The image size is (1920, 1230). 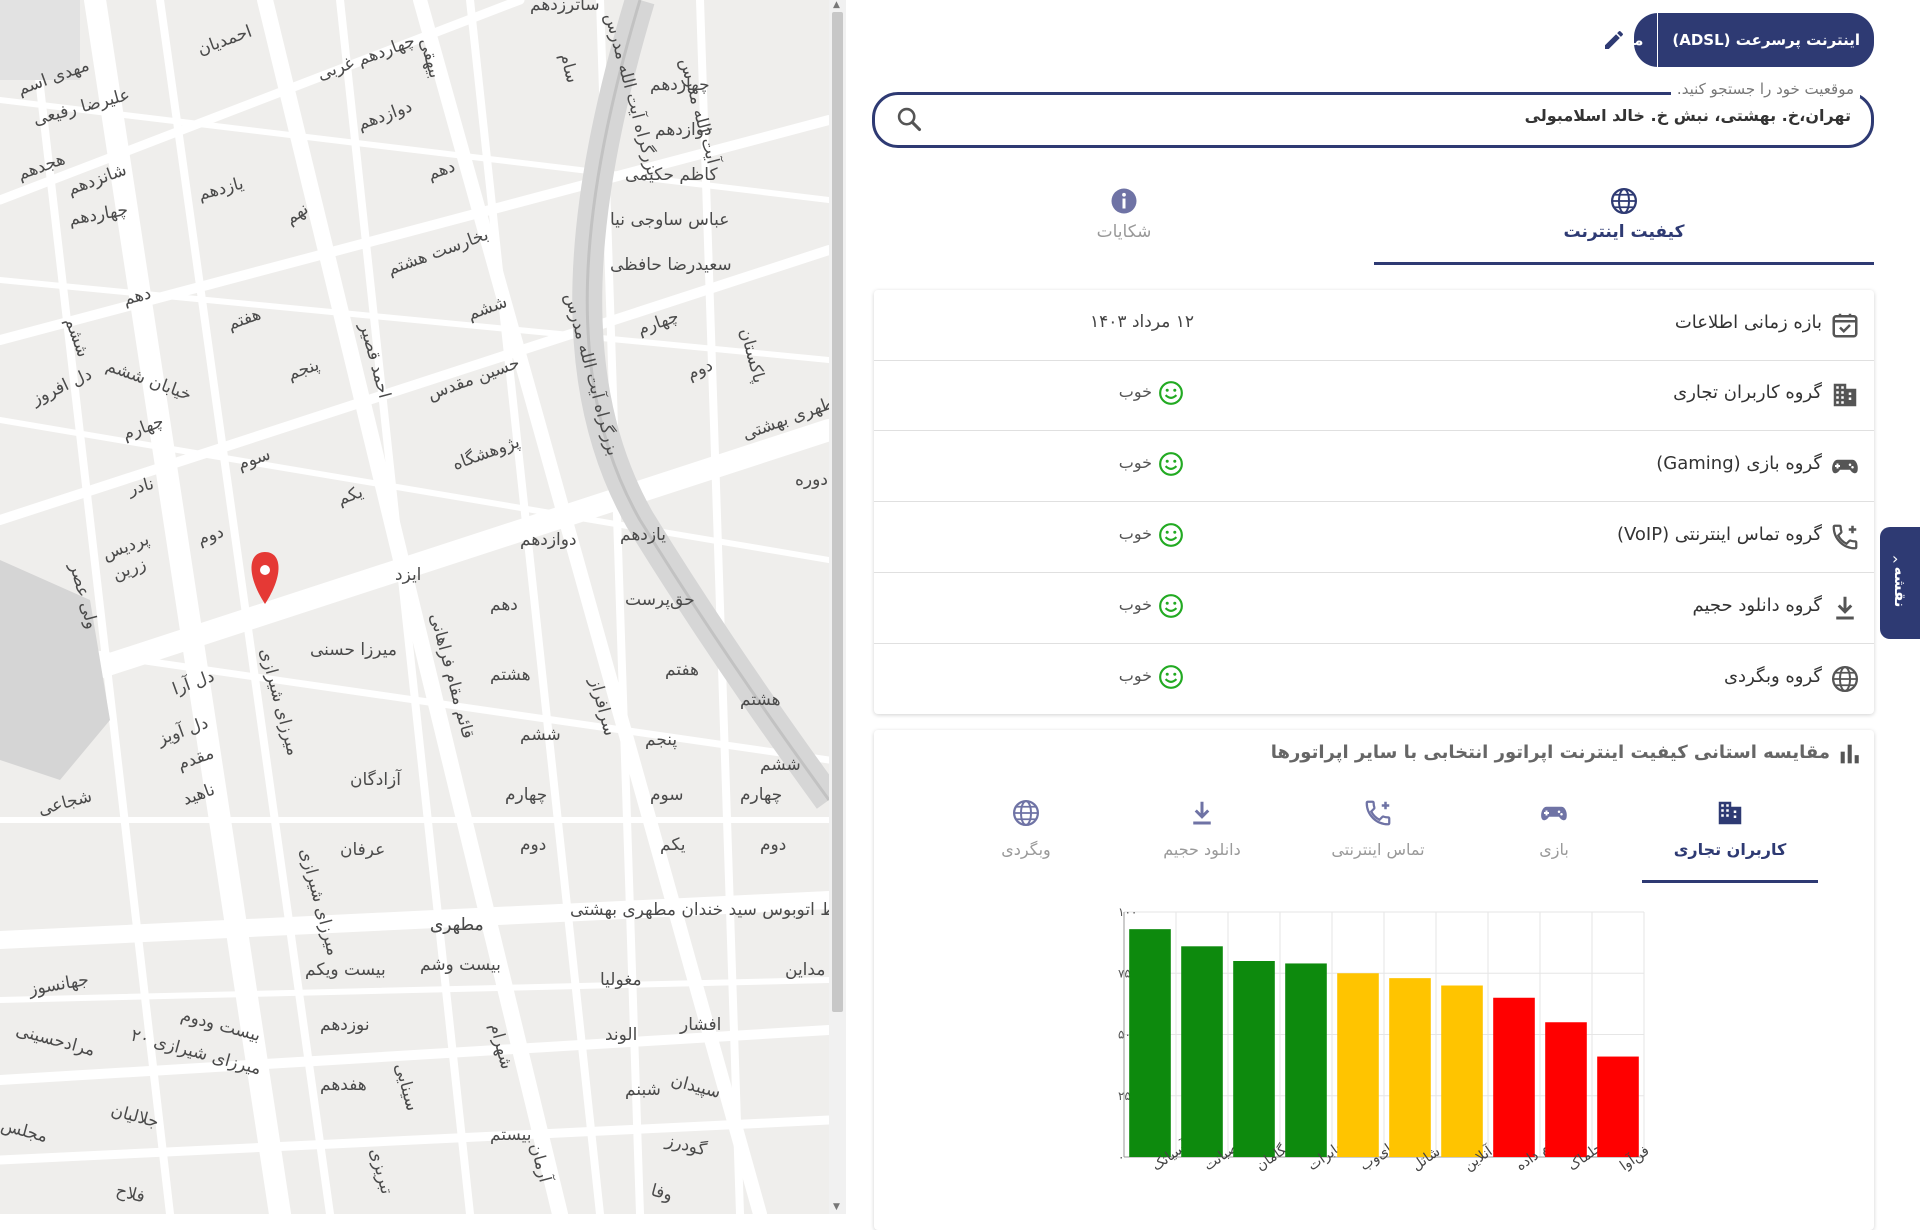 I want to click on map-street-label: جلالیان, so click(x=135, y=1117).